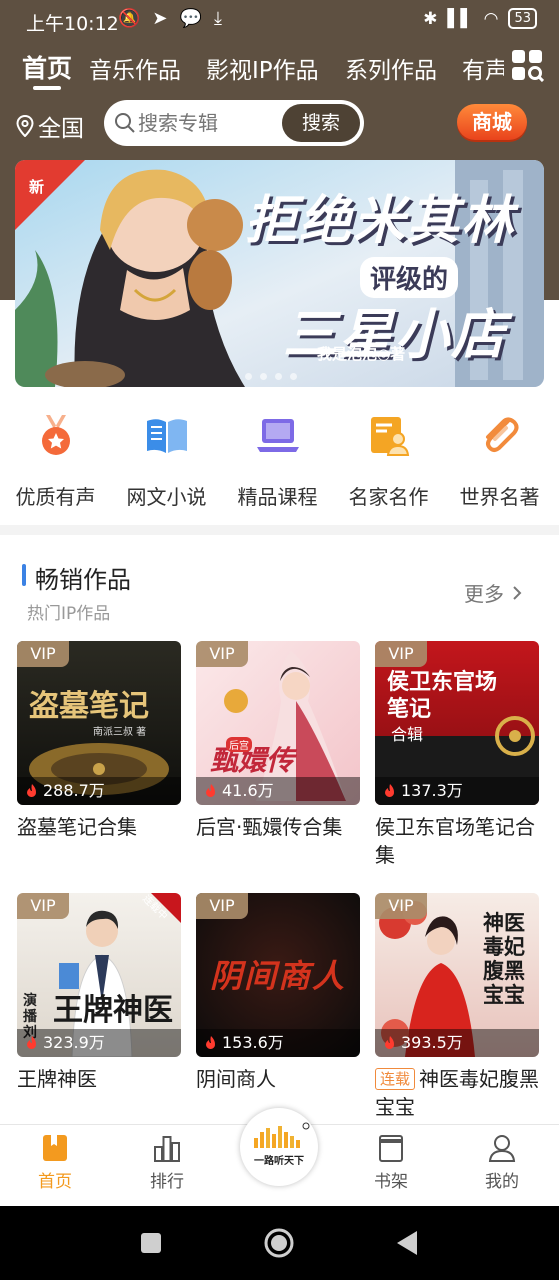 The image size is (559, 1280). I want to click on banner-author: 我是泡泡◎著, so click(361, 354).